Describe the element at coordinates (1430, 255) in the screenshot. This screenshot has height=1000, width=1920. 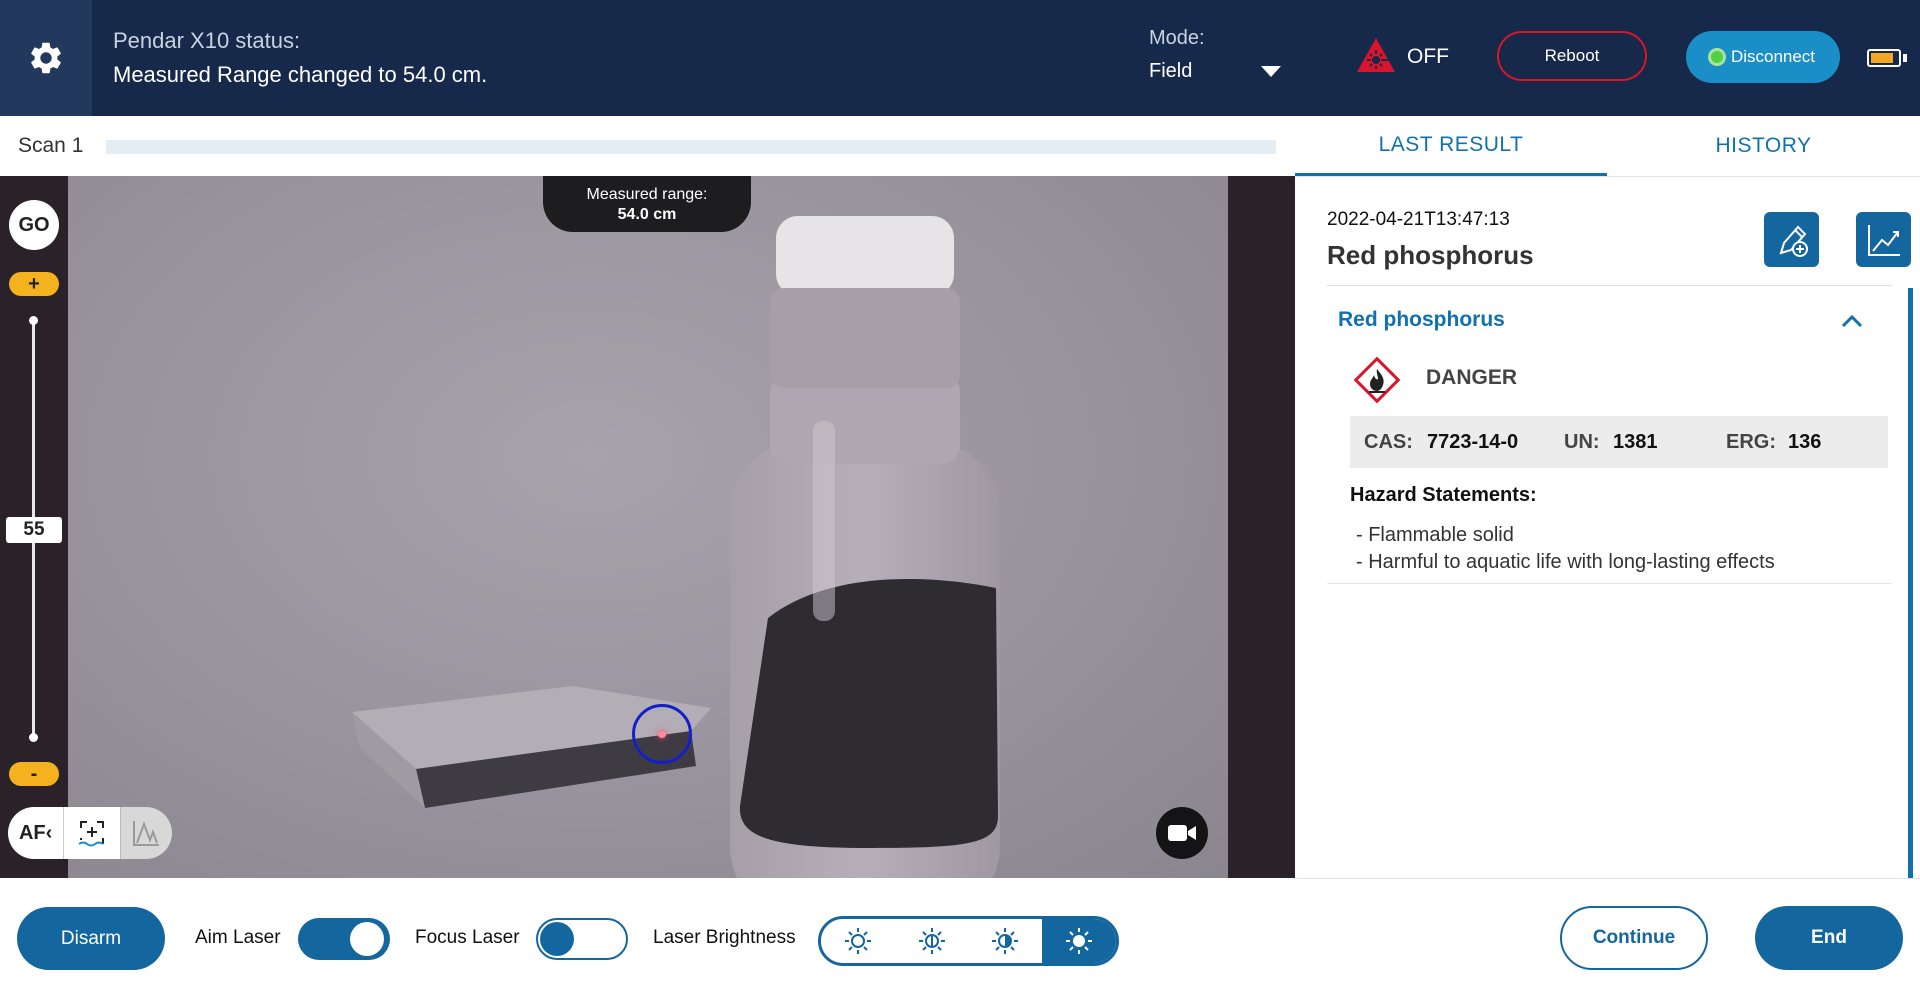
I see `result-title: Red phosphorus` at that location.